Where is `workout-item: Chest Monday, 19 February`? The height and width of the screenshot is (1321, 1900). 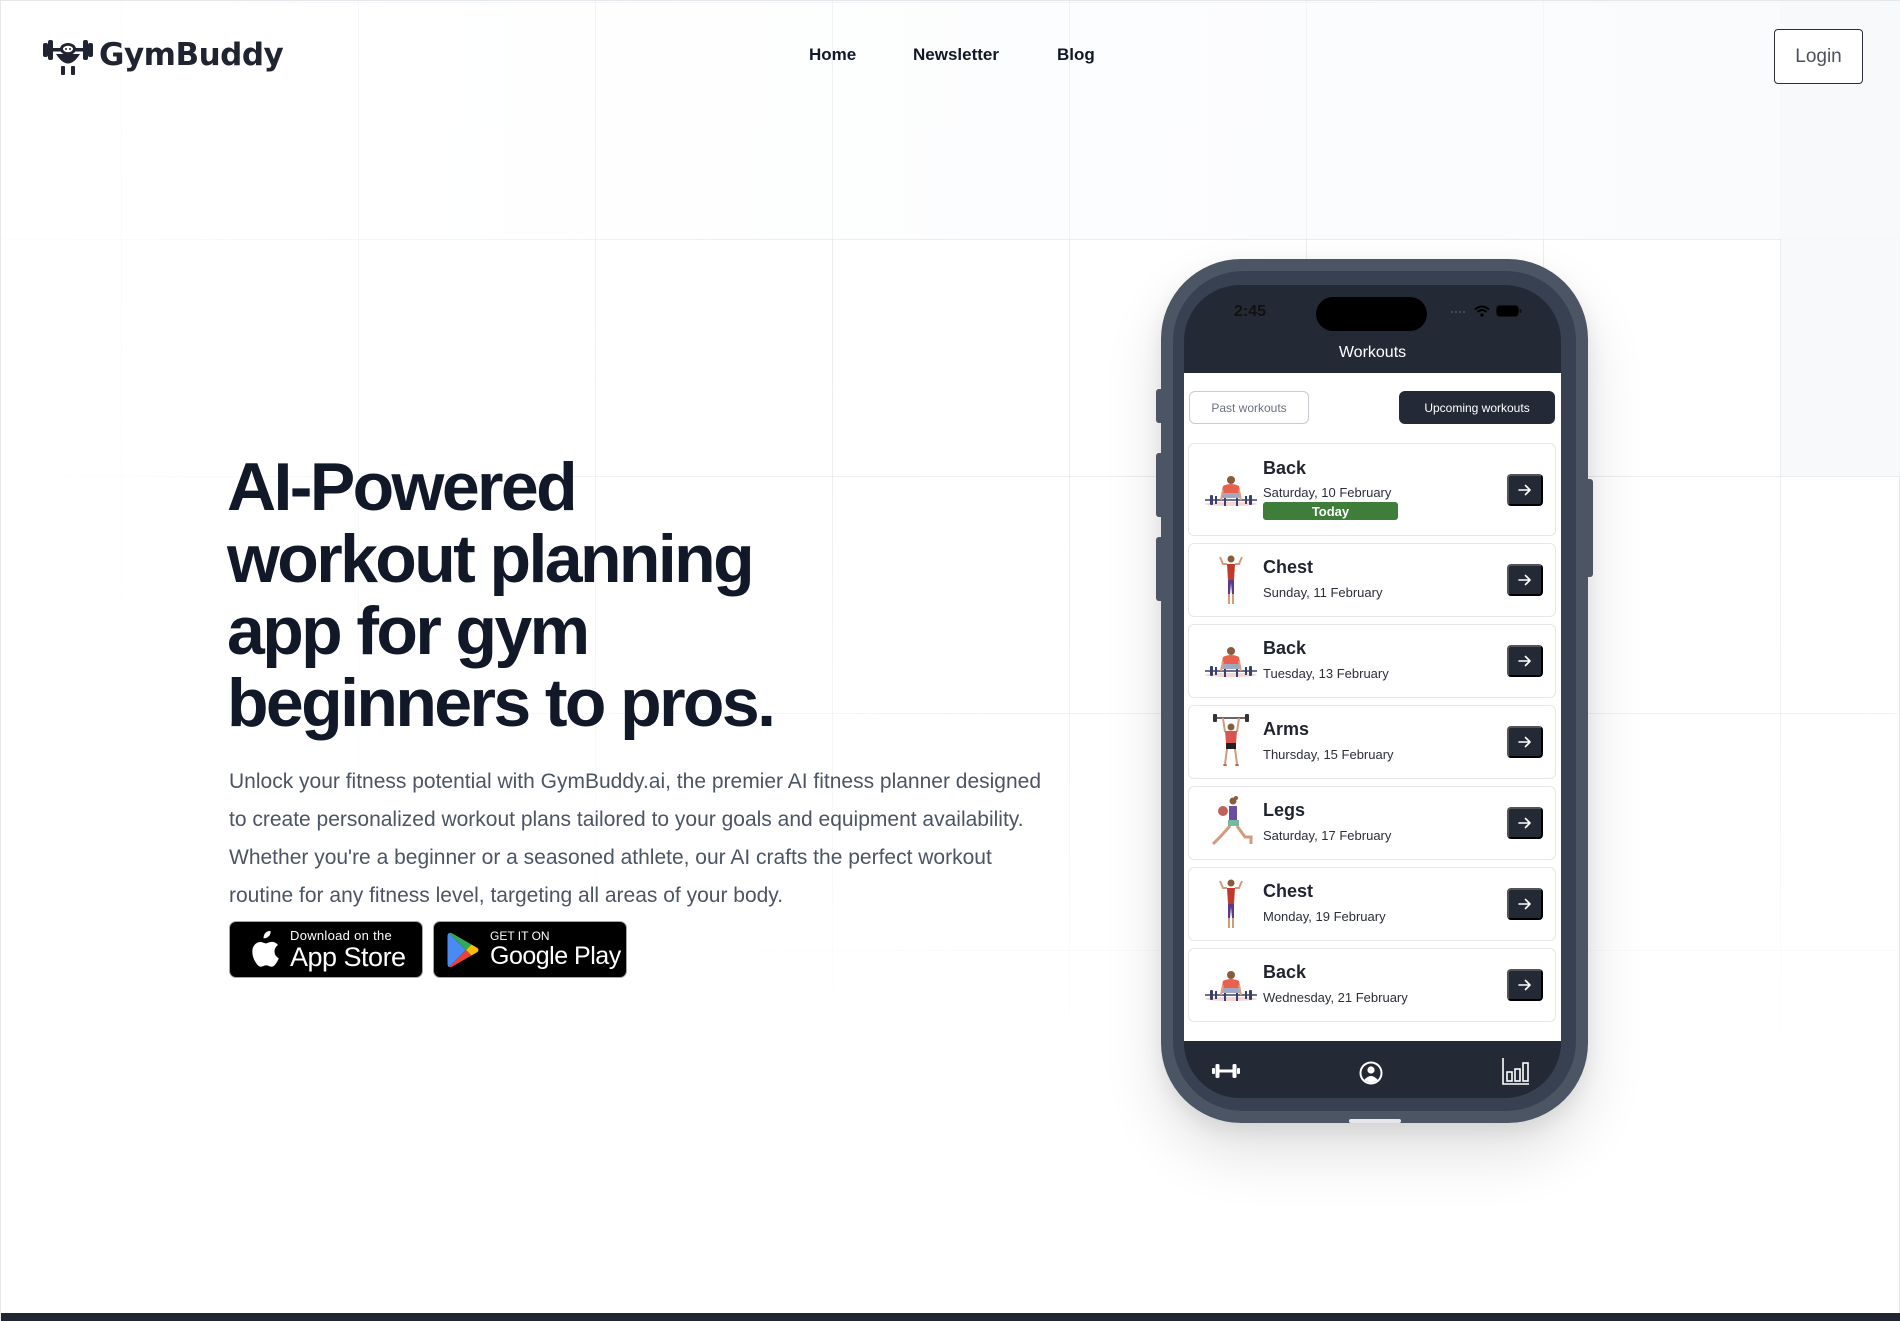 workout-item: Chest Monday, 19 February is located at coordinates (1372, 904).